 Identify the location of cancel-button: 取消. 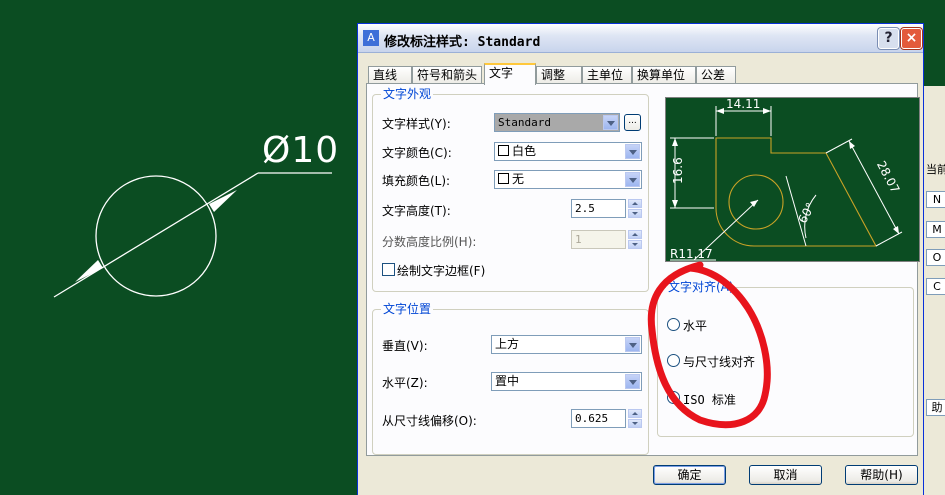
(785, 475).